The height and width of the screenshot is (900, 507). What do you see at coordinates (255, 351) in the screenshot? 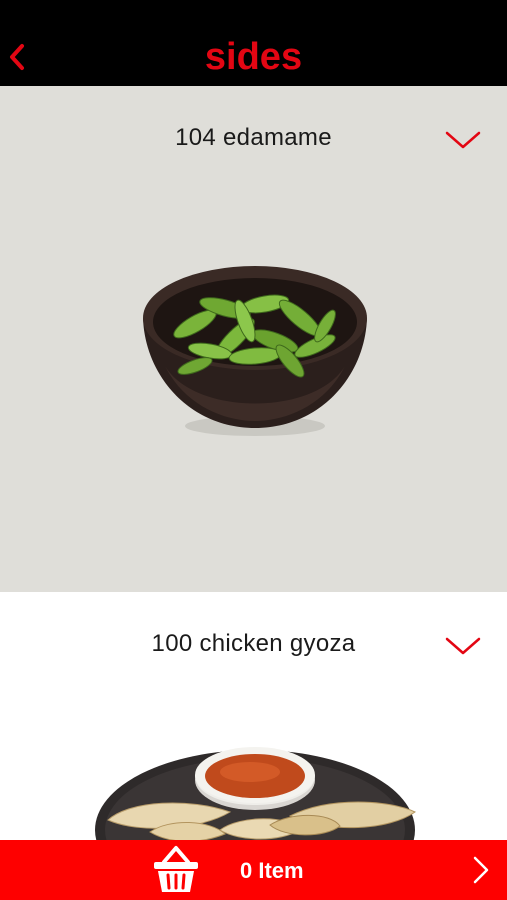
I see `edamame-image` at bounding box center [255, 351].